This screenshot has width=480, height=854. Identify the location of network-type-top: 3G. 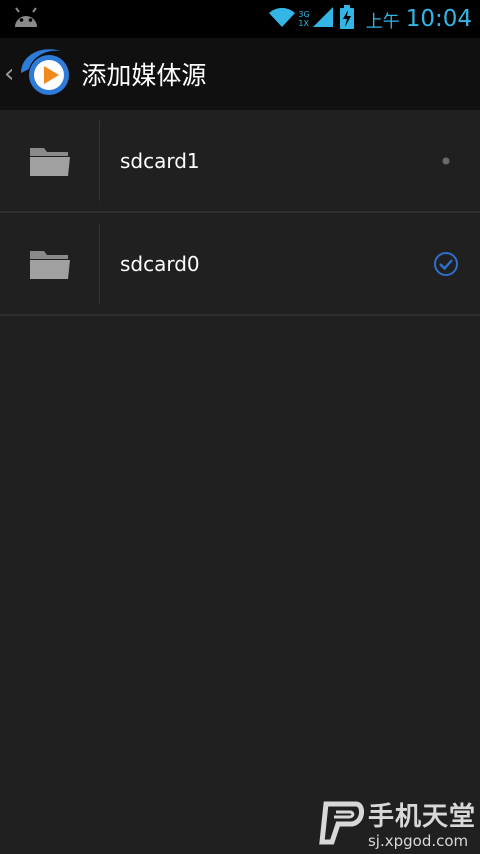
(304, 14).